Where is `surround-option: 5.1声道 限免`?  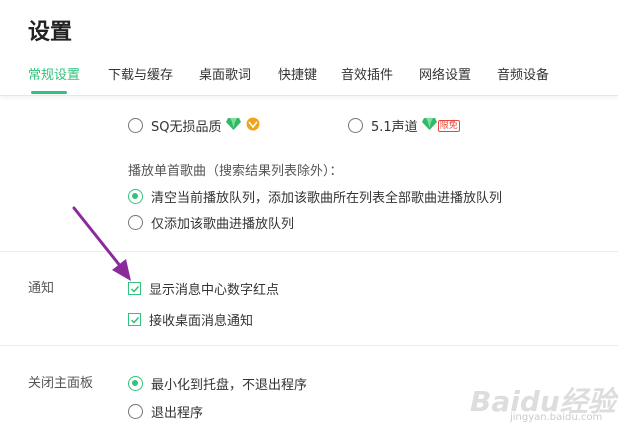 surround-option: 5.1声道 限免 is located at coordinates (404, 125).